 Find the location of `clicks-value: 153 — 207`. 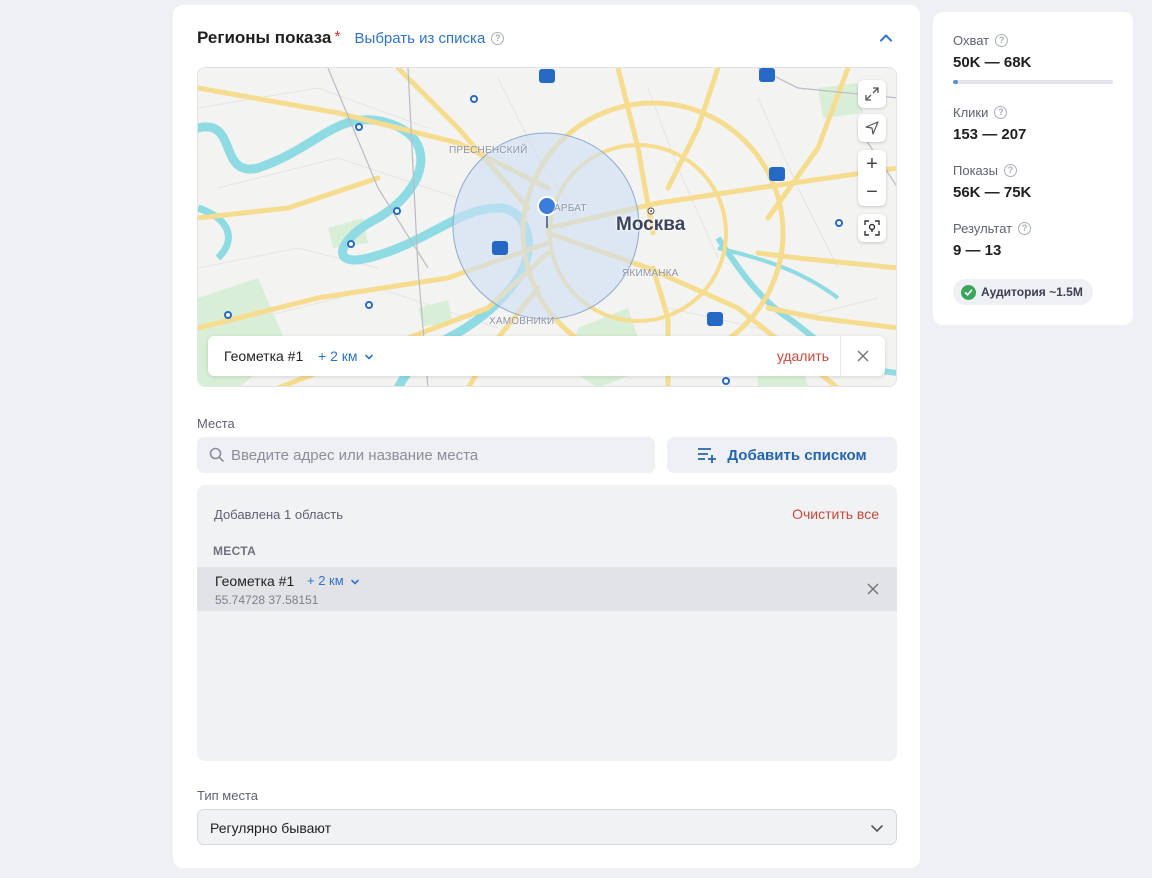

clicks-value: 153 — 207 is located at coordinates (990, 134).